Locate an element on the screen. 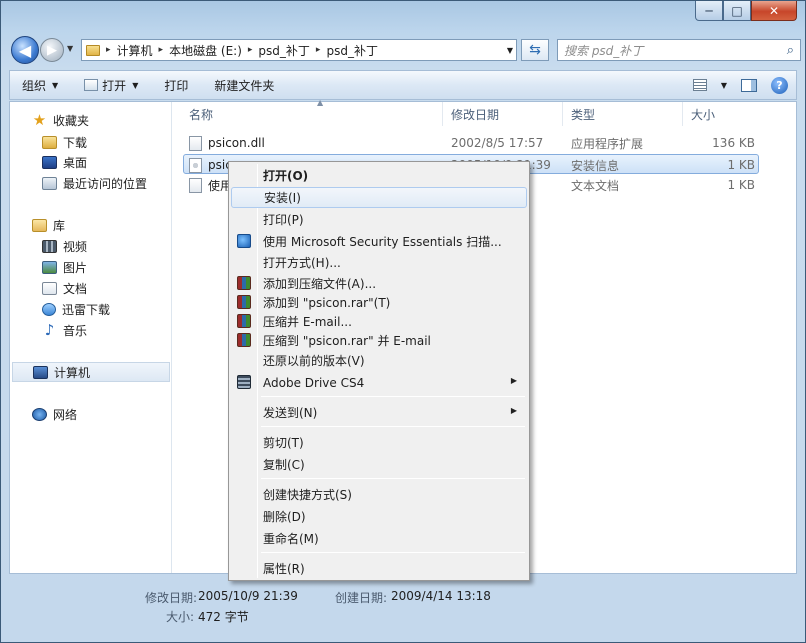 The width and height of the screenshot is (806, 643). nav-libraries: 库 is located at coordinates (112, 225).